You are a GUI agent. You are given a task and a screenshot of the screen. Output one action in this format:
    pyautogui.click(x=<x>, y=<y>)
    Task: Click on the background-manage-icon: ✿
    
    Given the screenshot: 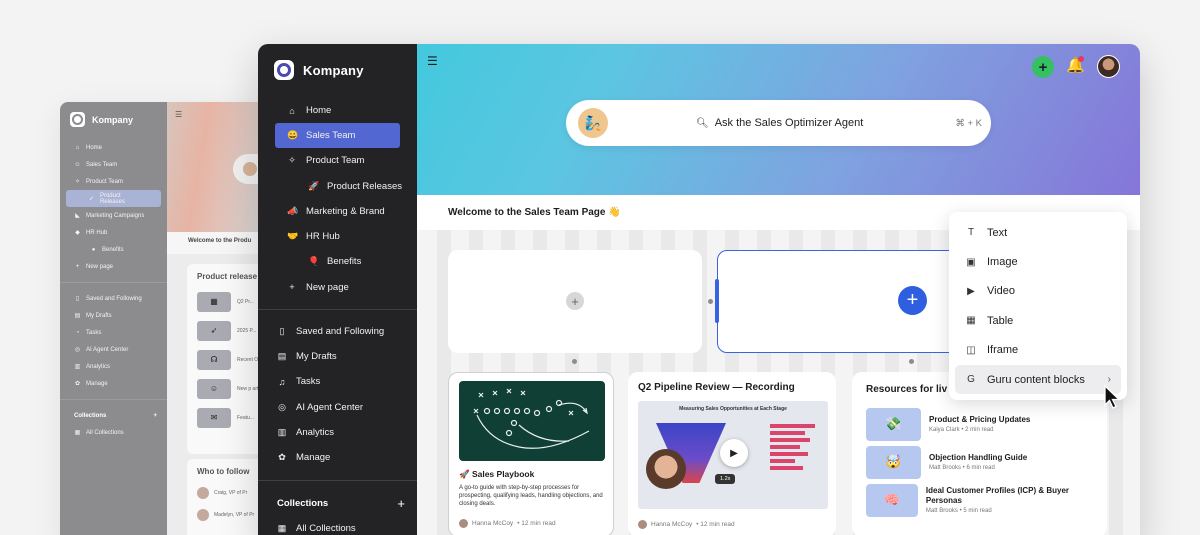 What is the action you would take?
    pyautogui.click(x=77, y=384)
    